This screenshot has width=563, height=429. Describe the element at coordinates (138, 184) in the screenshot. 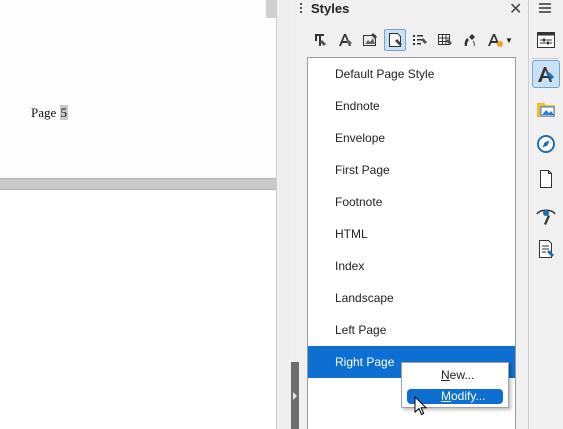

I see `page-gap` at that location.